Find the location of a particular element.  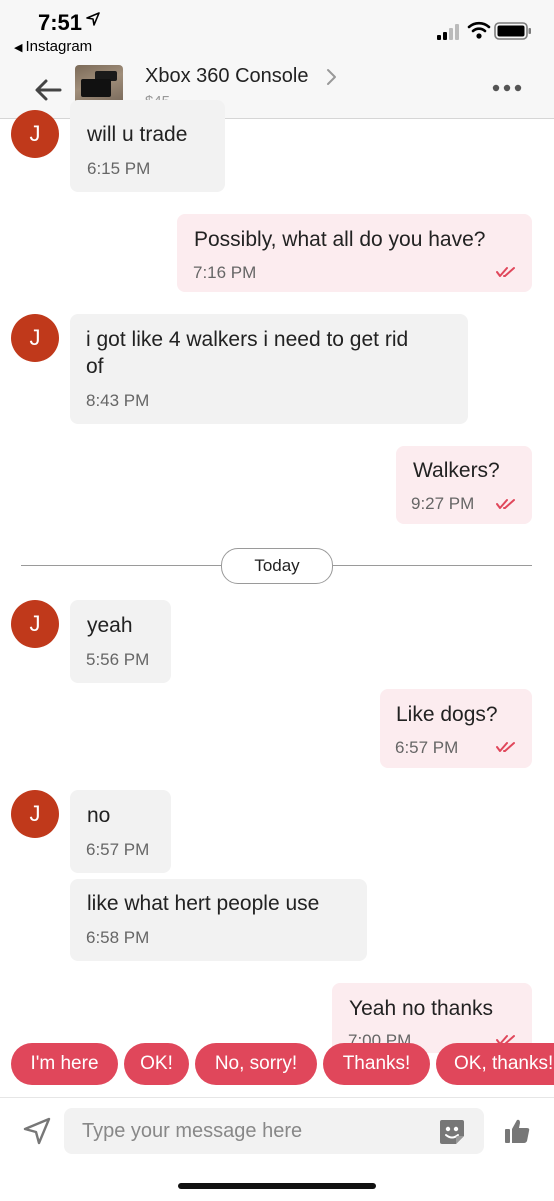

back-triangle-icon: ◀ is located at coordinates (18, 48).